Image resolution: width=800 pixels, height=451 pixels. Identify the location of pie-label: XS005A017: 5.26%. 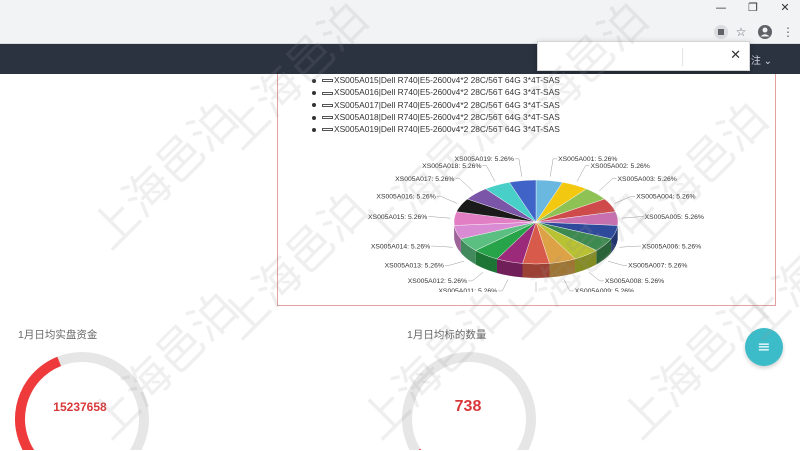
(424, 179).